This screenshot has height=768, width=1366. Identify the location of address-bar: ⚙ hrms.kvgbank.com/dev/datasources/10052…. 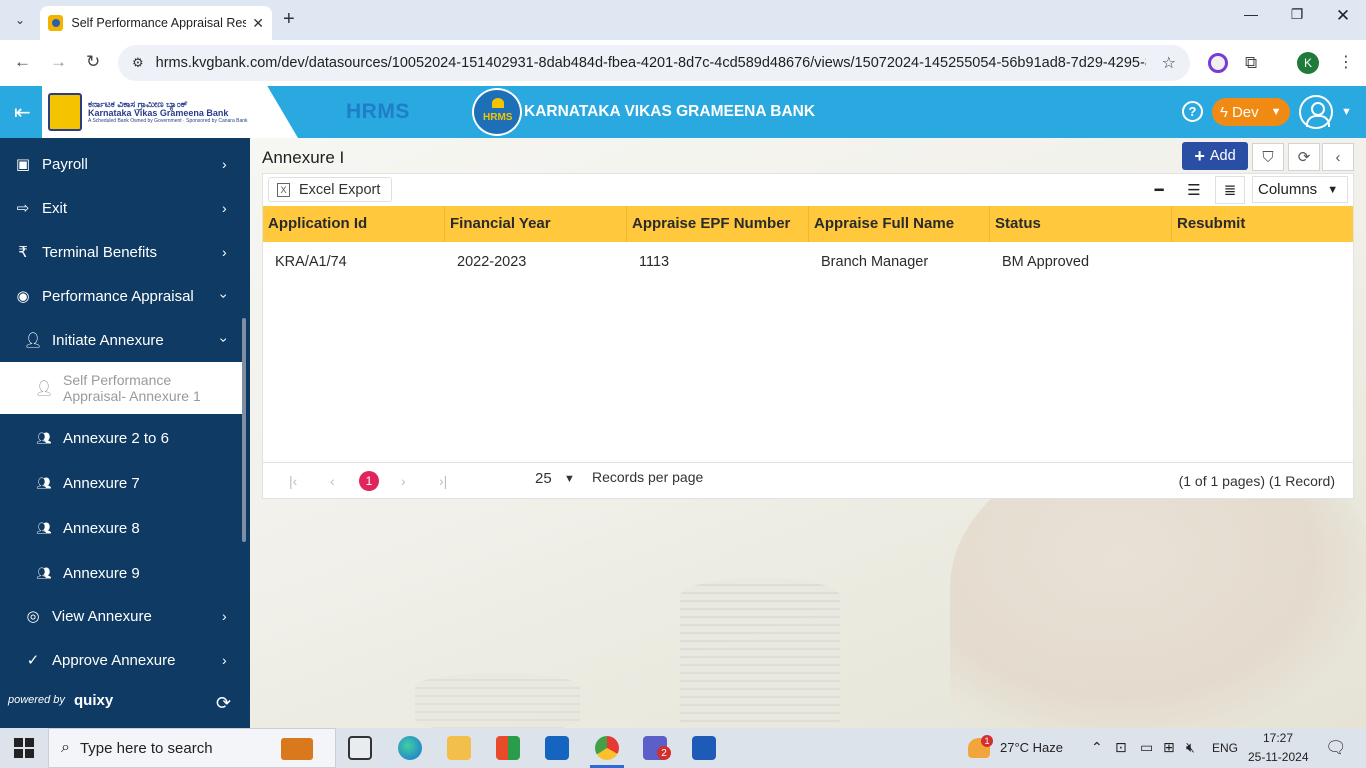
(654, 63).